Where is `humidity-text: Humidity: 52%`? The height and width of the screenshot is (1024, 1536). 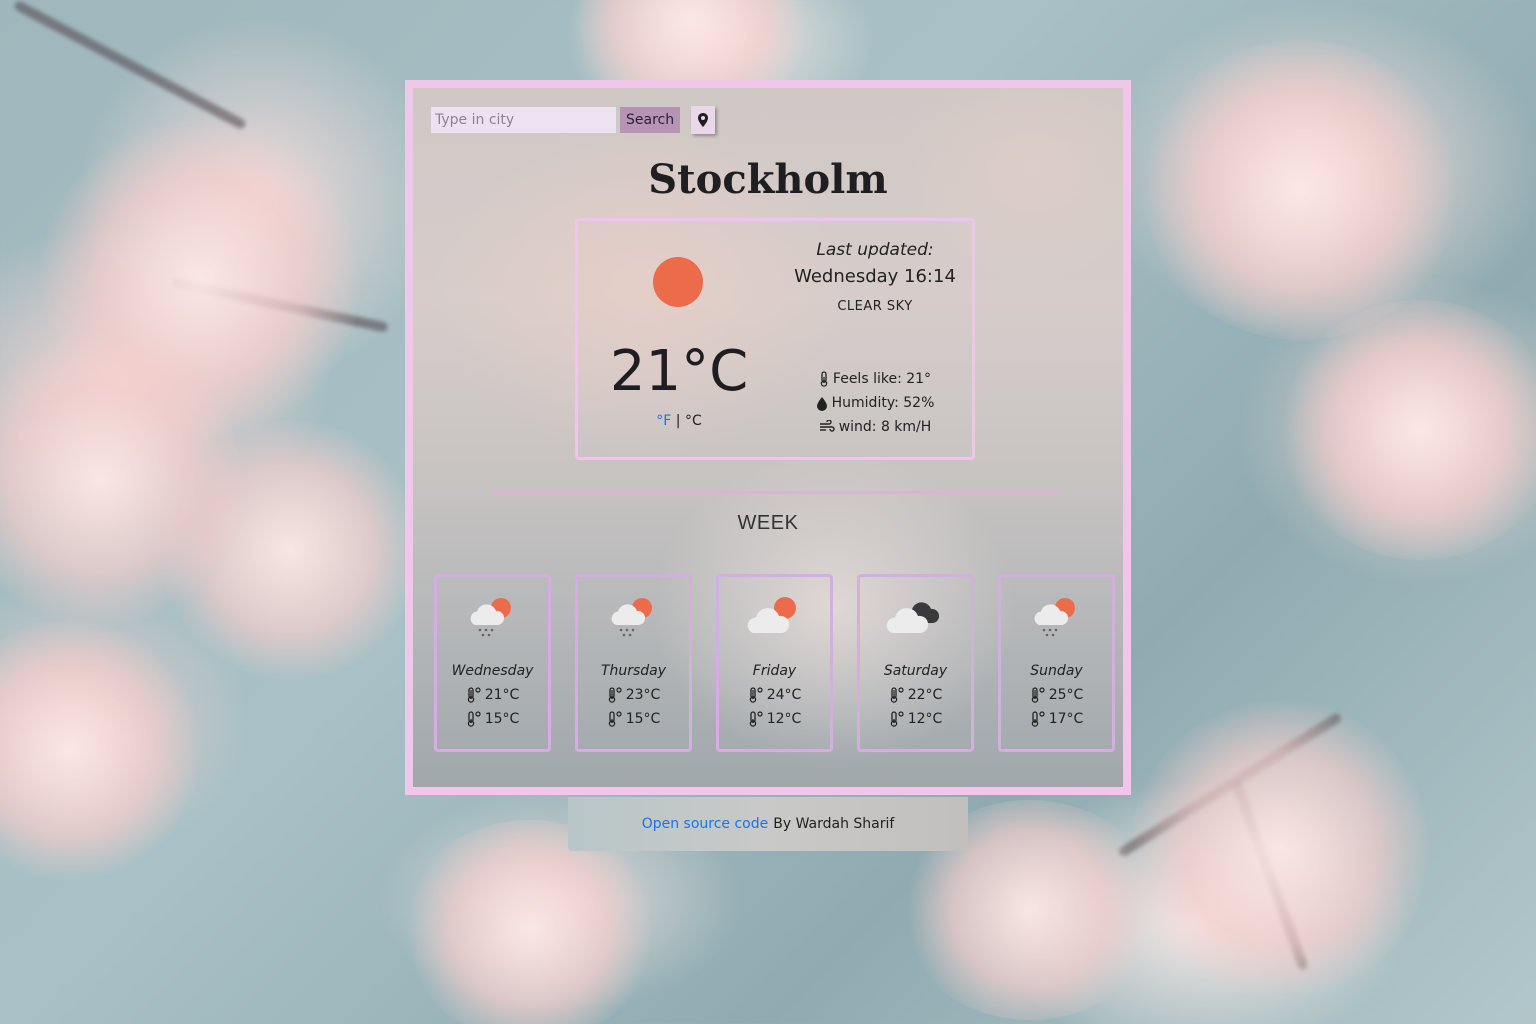 humidity-text: Humidity: 52% is located at coordinates (883, 403).